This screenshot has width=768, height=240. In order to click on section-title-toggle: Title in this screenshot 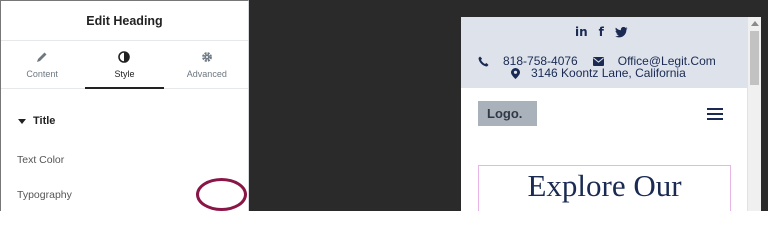, I will do `click(124, 121)`.